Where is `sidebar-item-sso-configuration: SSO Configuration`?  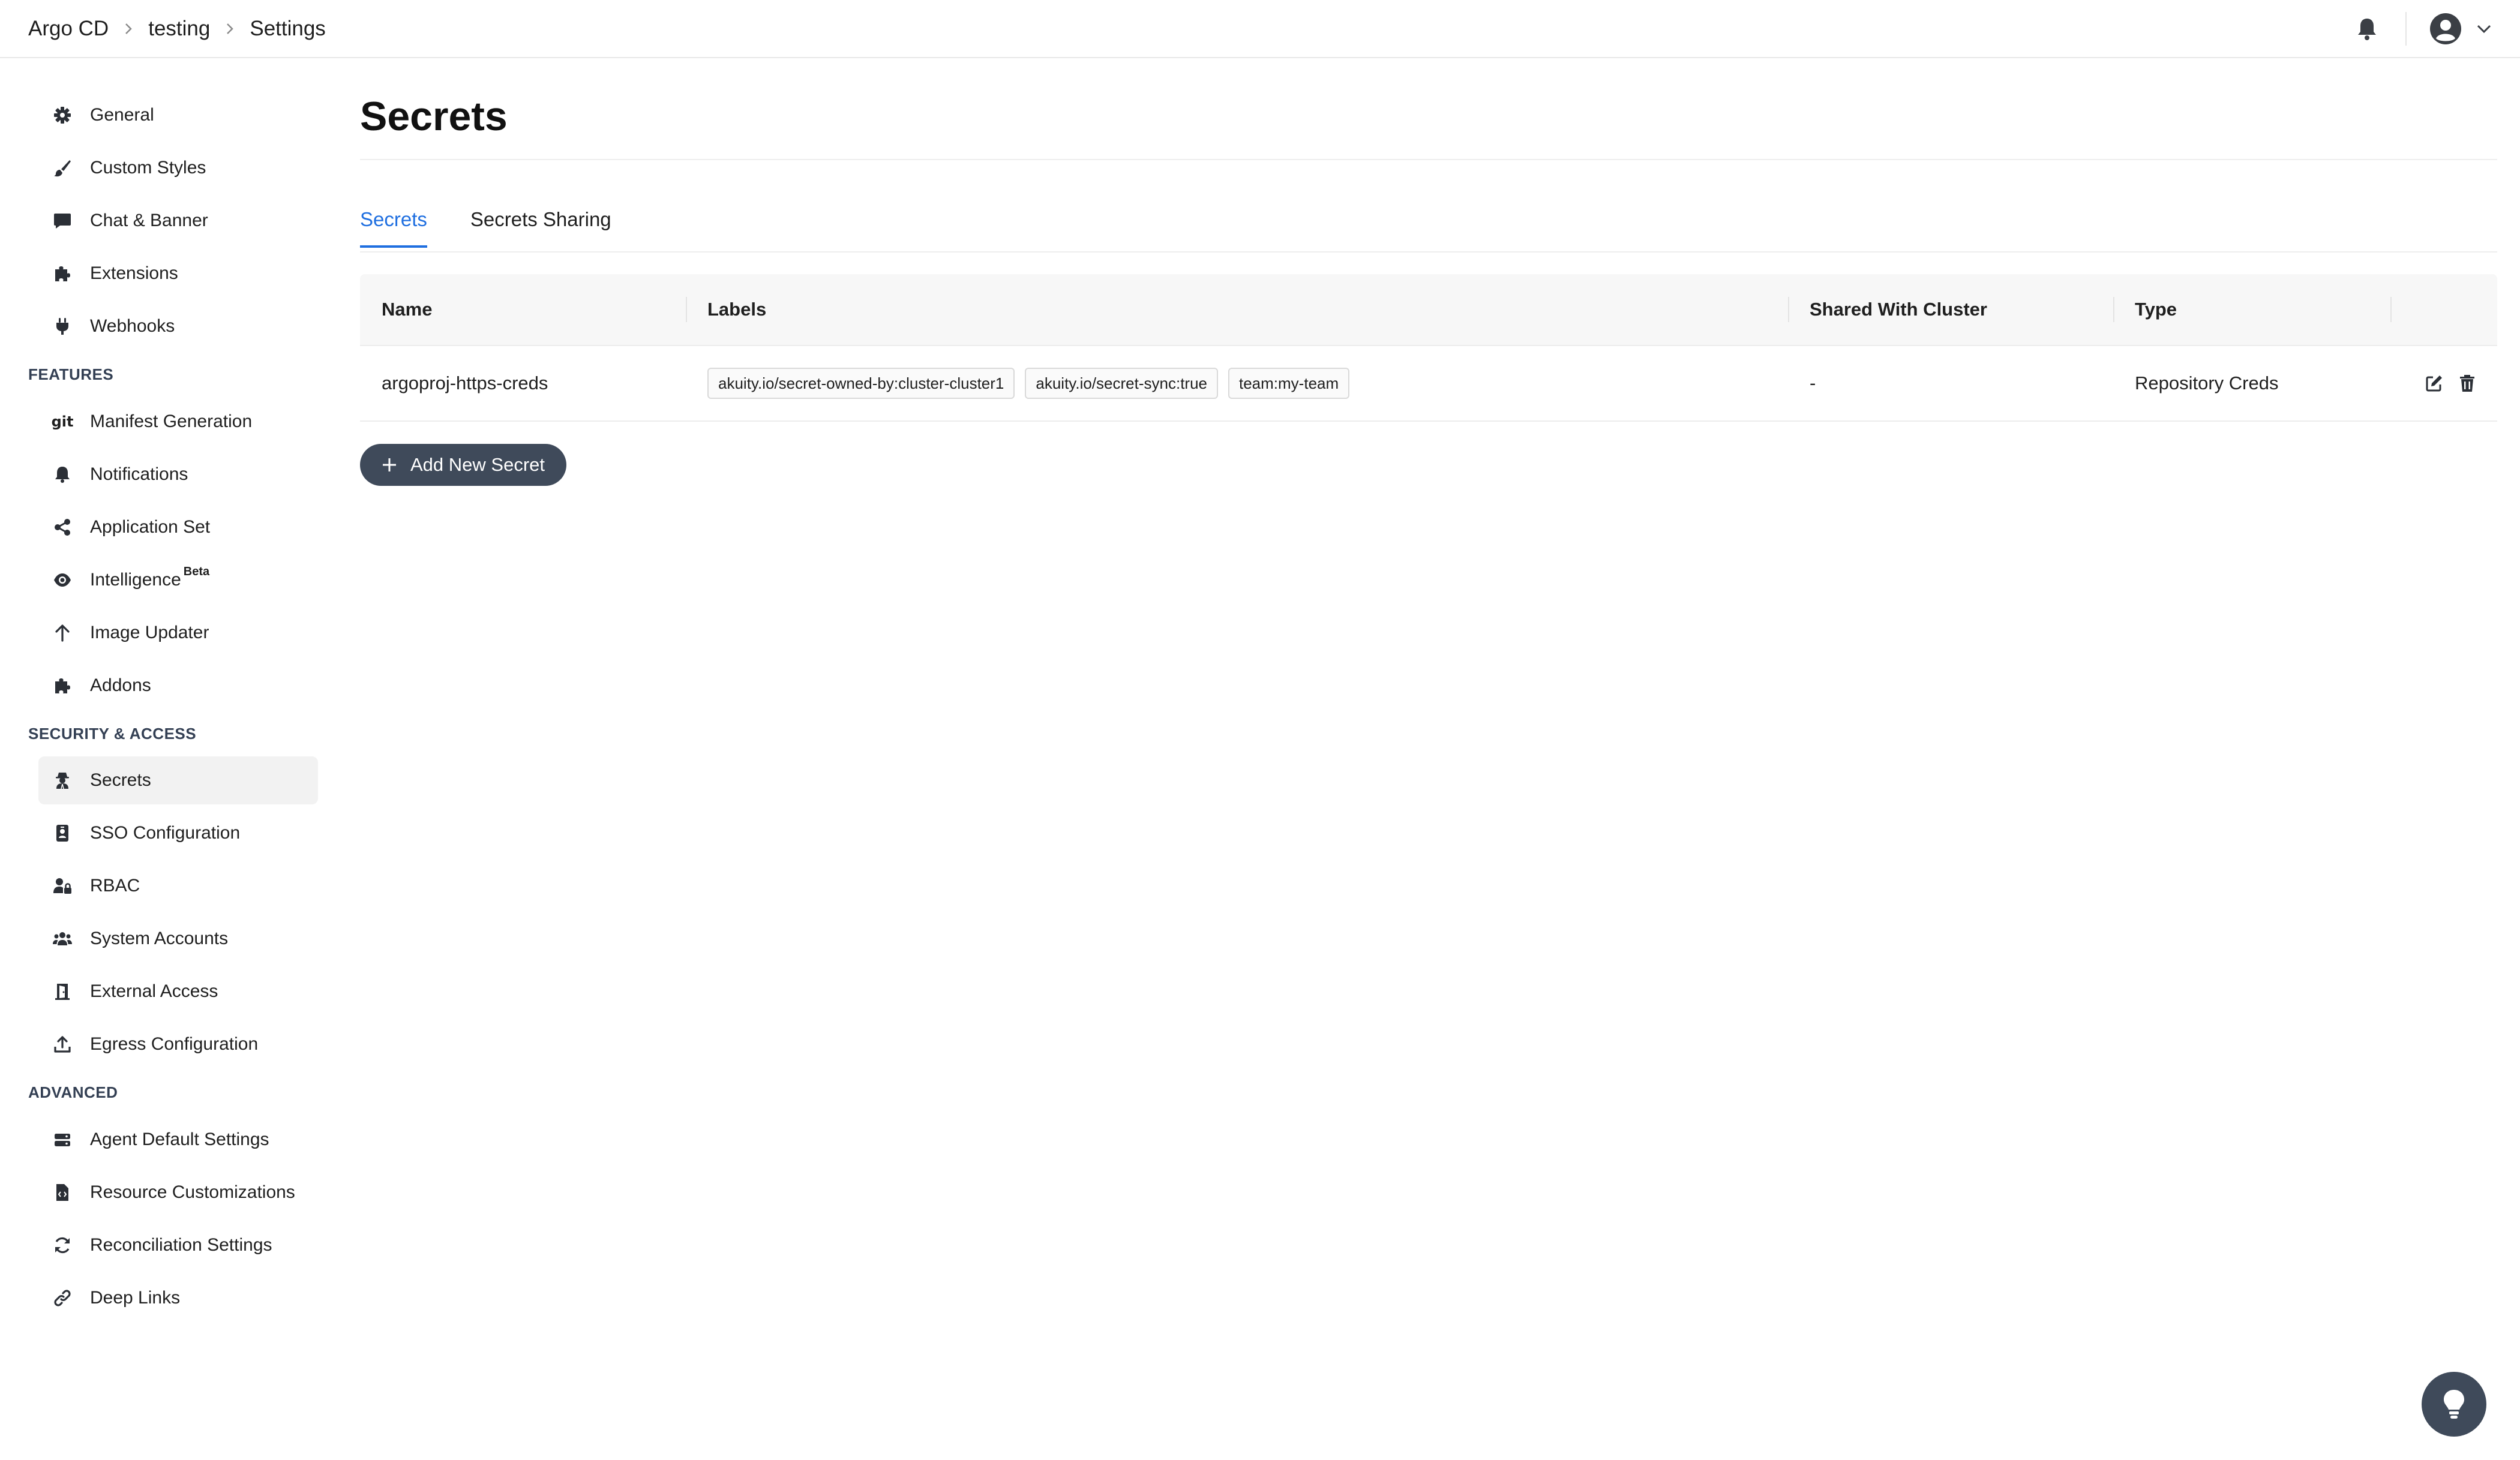
sidebar-item-sso-configuration: SSO Configuration is located at coordinates (178, 833).